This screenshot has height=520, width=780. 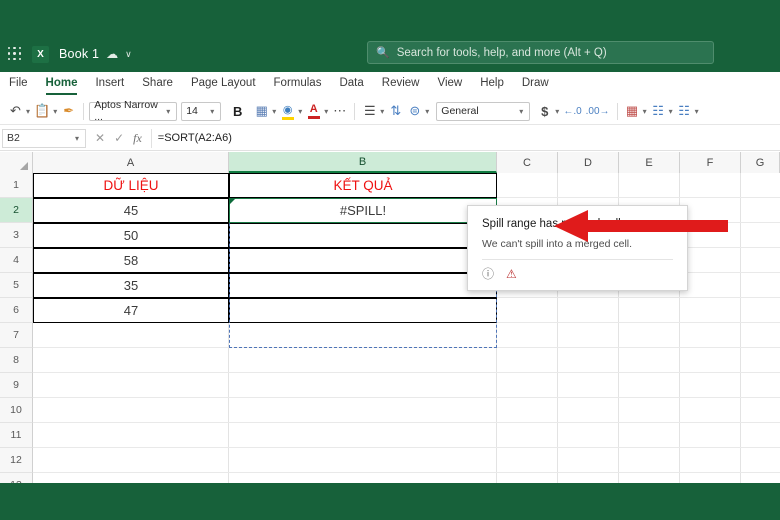 What do you see at coordinates (16, 162) in the screenshot?
I see `select-all-corner` at bounding box center [16, 162].